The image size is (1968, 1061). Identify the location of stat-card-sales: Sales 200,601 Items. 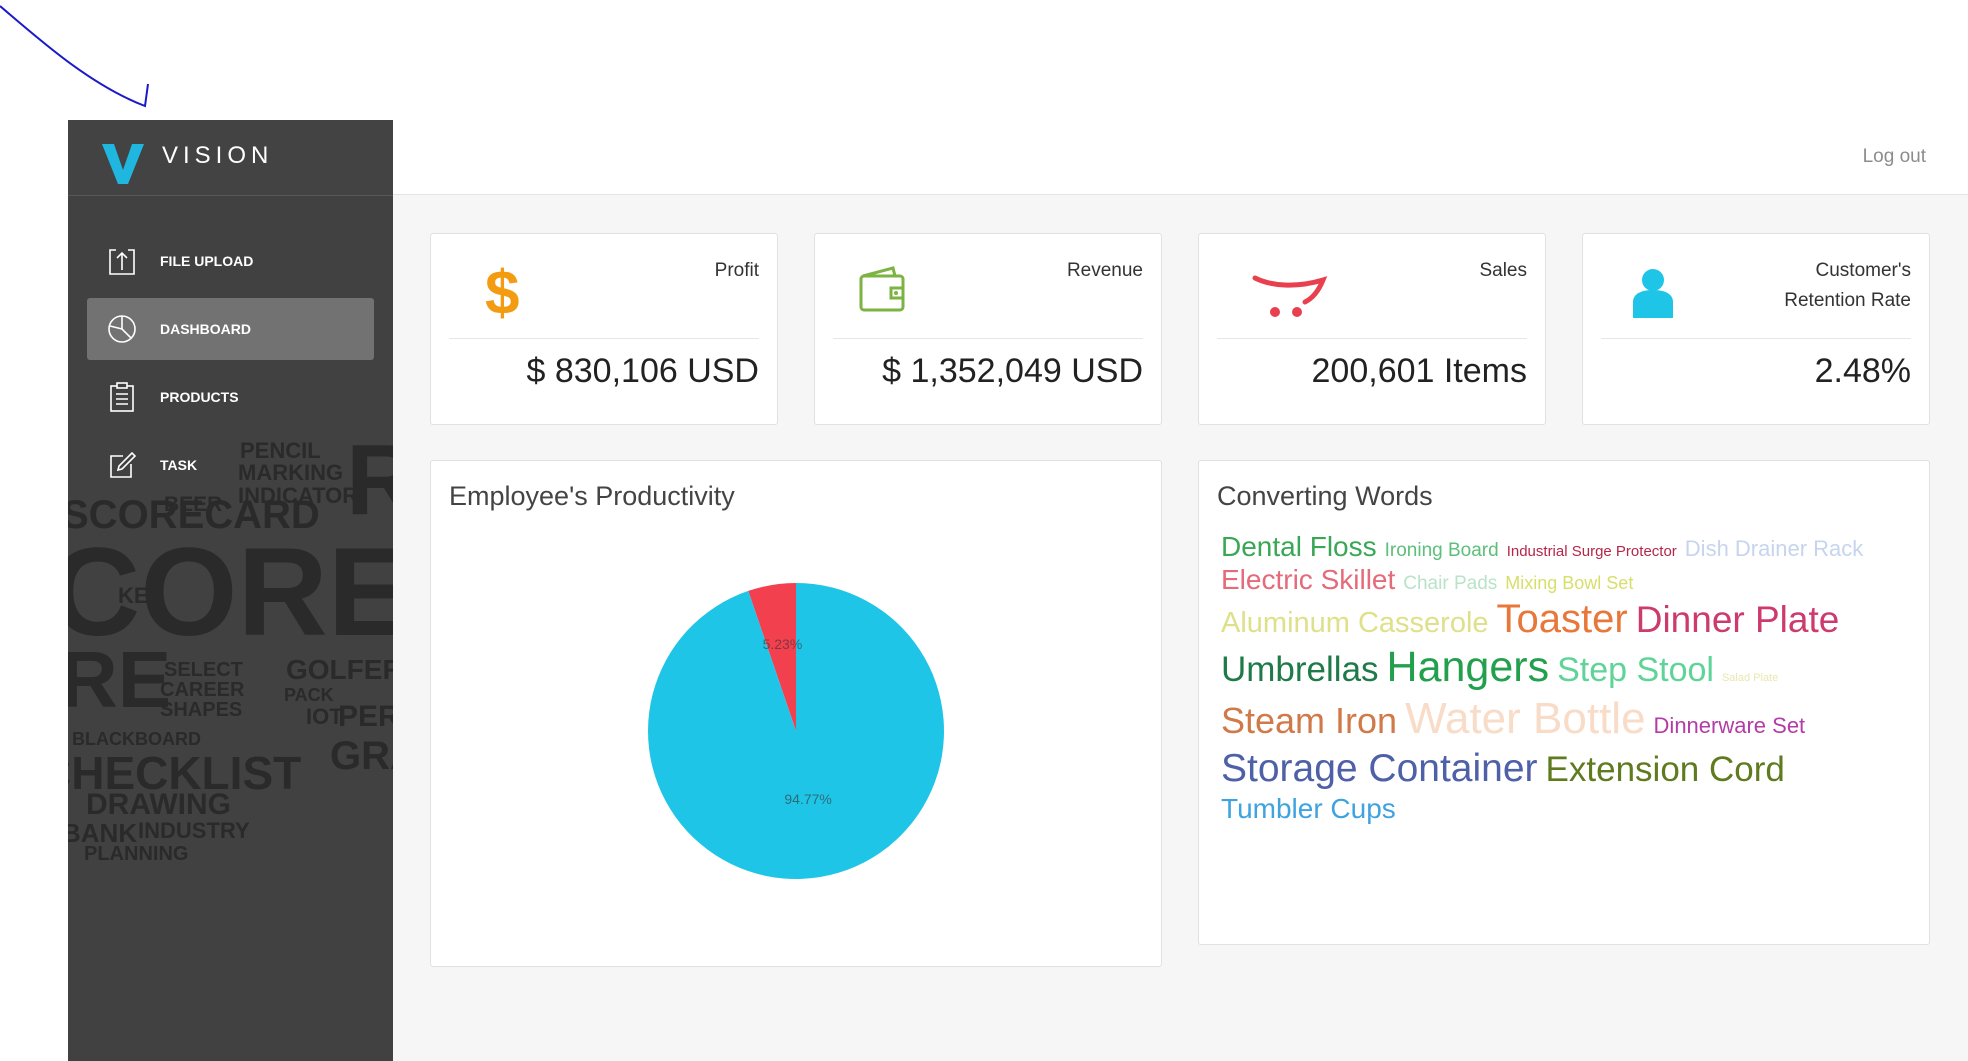
(1372, 329).